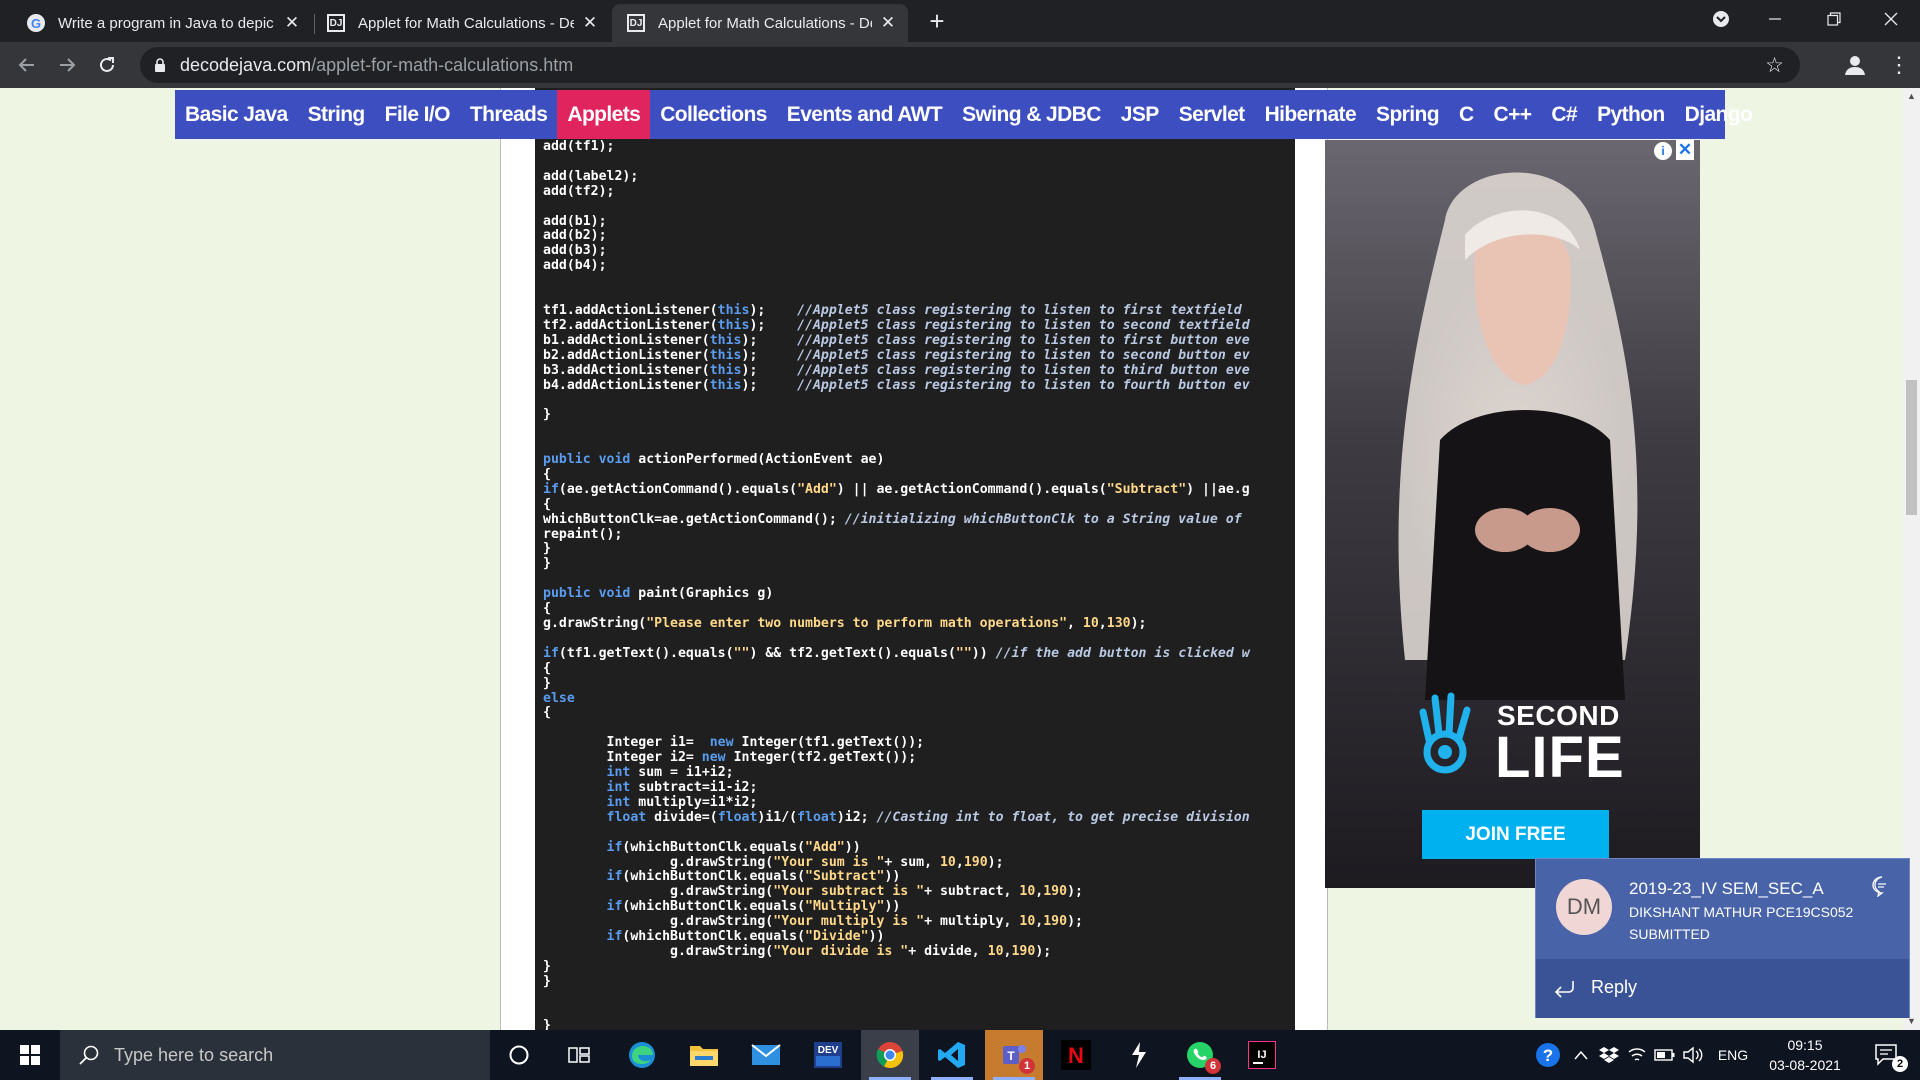 The image size is (1920, 1080). I want to click on url-path: /applet-for-math-calculations.htm, so click(442, 64).